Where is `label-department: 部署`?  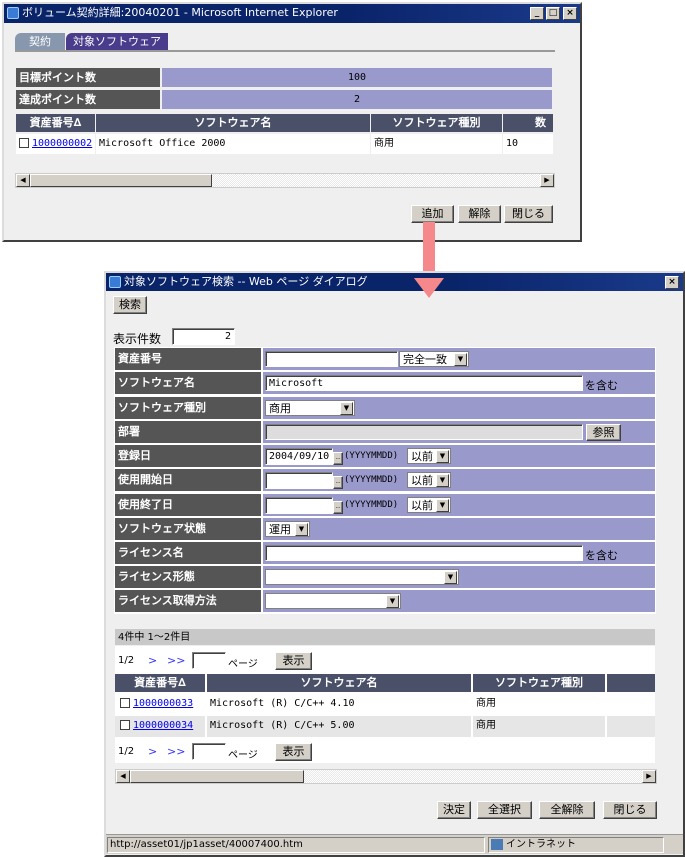
label-department: 部署 is located at coordinates (188, 432).